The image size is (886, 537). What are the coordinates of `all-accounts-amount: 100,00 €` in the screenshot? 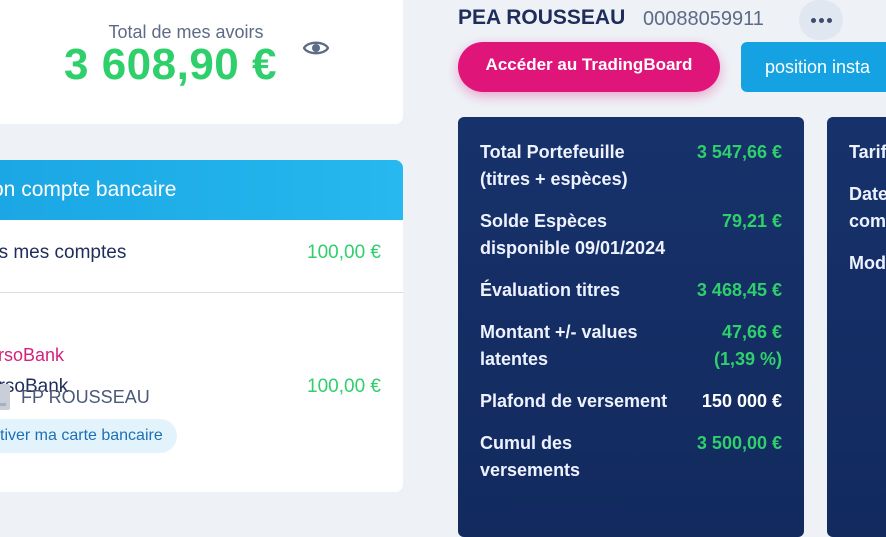 It's located at (344, 252).